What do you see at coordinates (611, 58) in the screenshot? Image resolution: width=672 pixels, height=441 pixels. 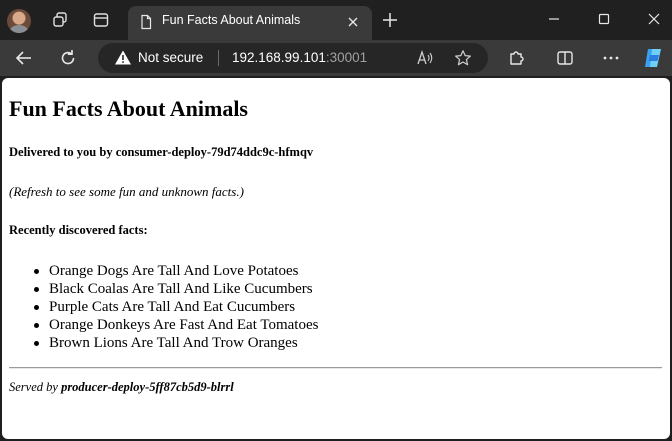 I see `more-icon` at bounding box center [611, 58].